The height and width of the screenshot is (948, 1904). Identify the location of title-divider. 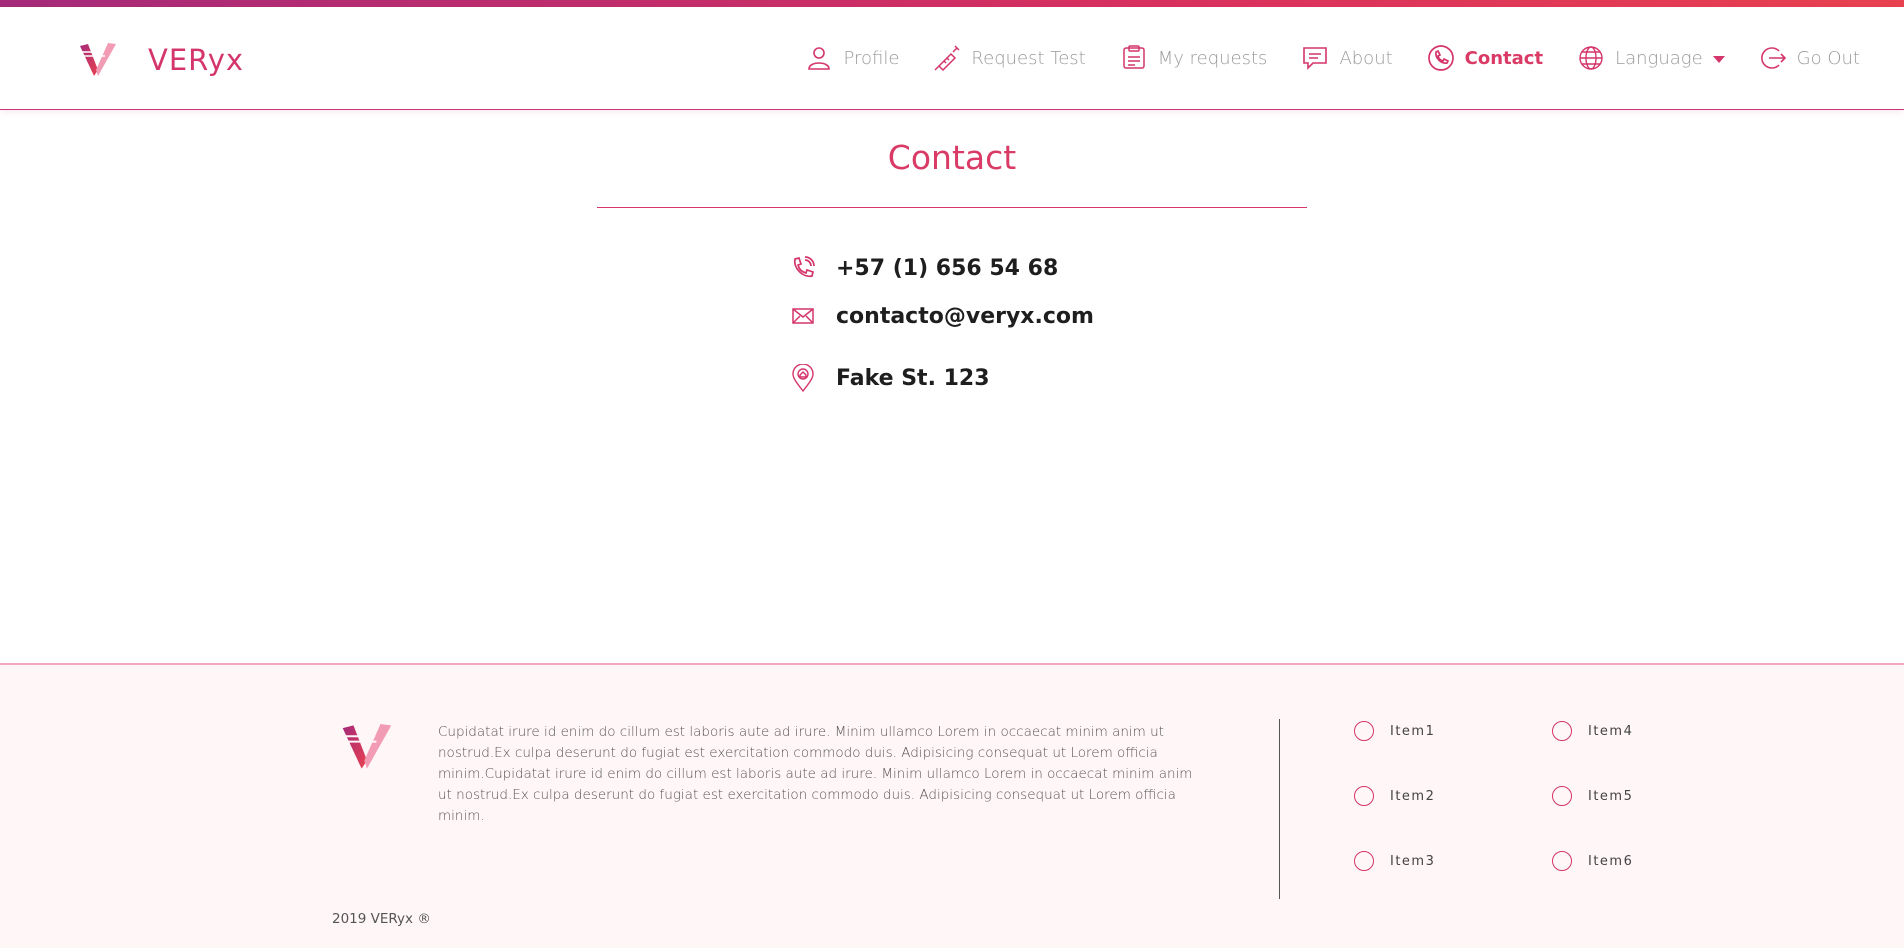
(952, 207).